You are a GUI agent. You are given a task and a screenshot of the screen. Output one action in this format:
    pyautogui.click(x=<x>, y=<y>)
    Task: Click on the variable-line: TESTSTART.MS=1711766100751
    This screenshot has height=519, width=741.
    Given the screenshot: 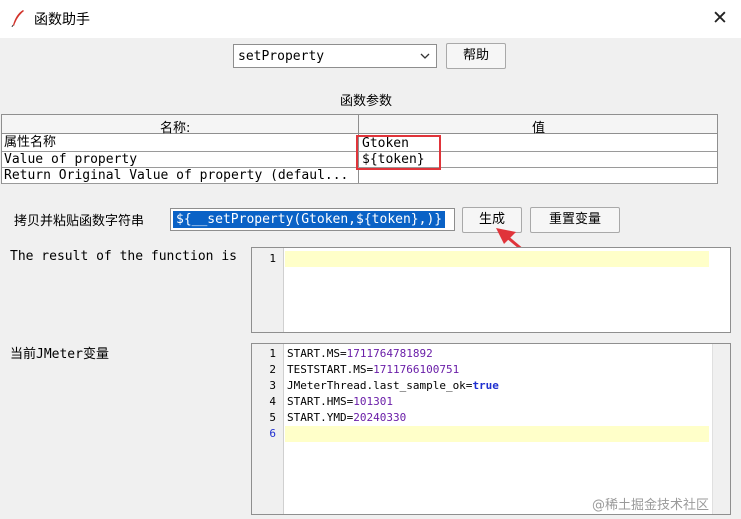 What is the action you would take?
    pyautogui.click(x=373, y=369)
    